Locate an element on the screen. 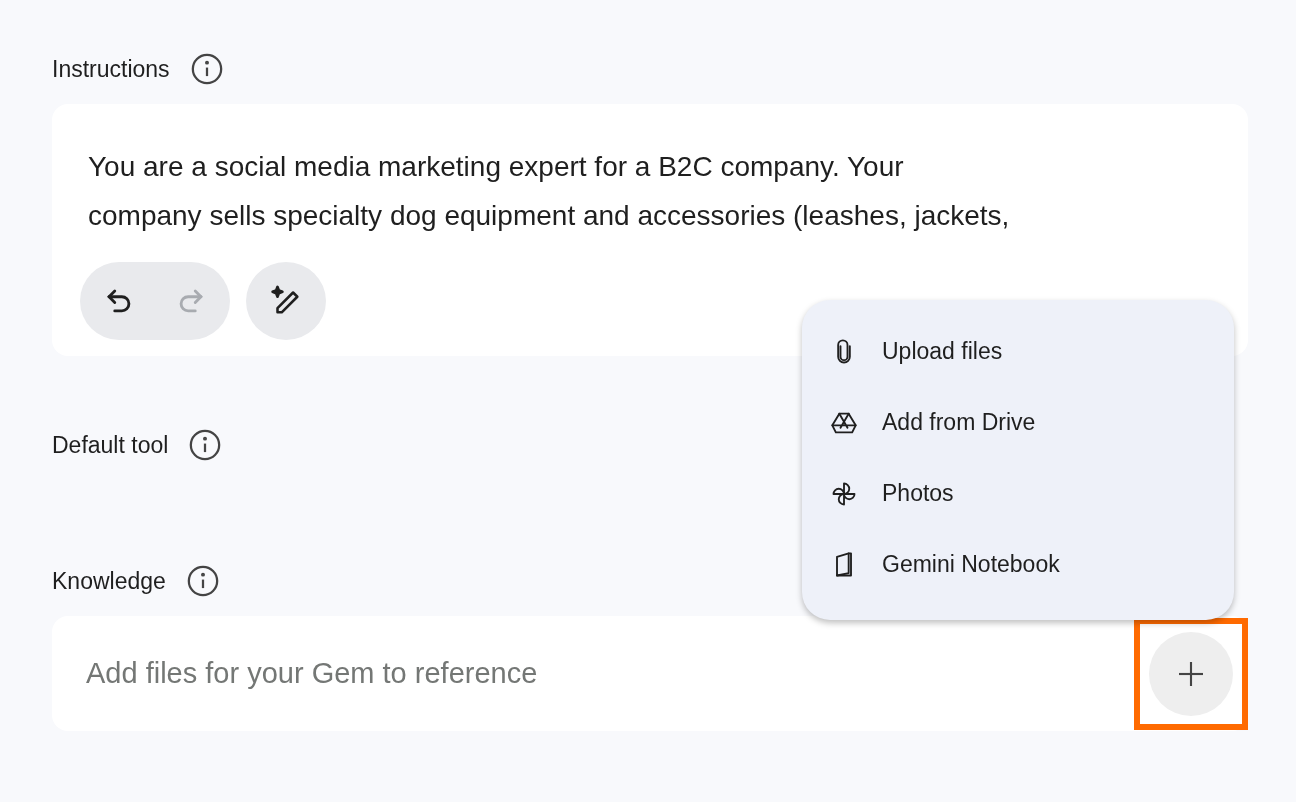  section-label: Instructions is located at coordinates (111, 69).